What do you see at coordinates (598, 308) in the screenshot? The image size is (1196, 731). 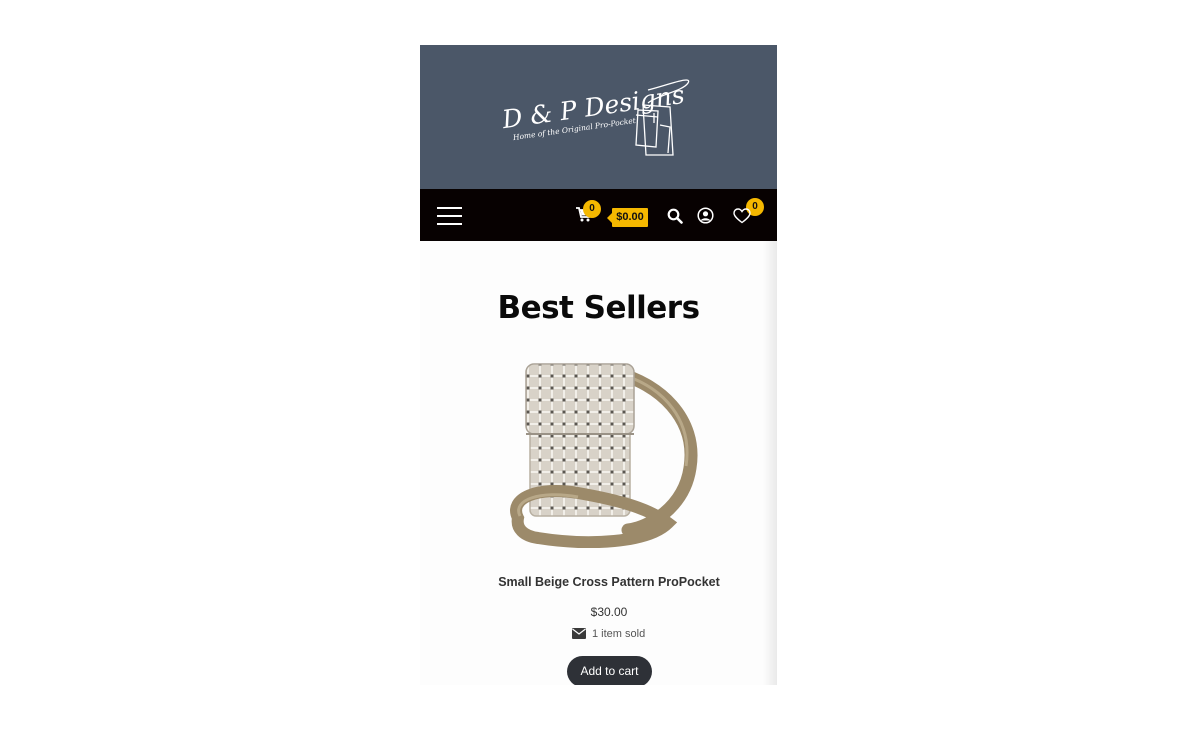 I see `section-title: Best Sellers` at bounding box center [598, 308].